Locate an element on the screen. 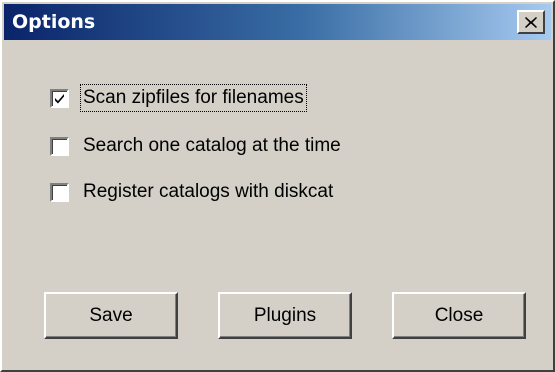 This screenshot has height=372, width=555. close-icon is located at coordinates (531, 22).